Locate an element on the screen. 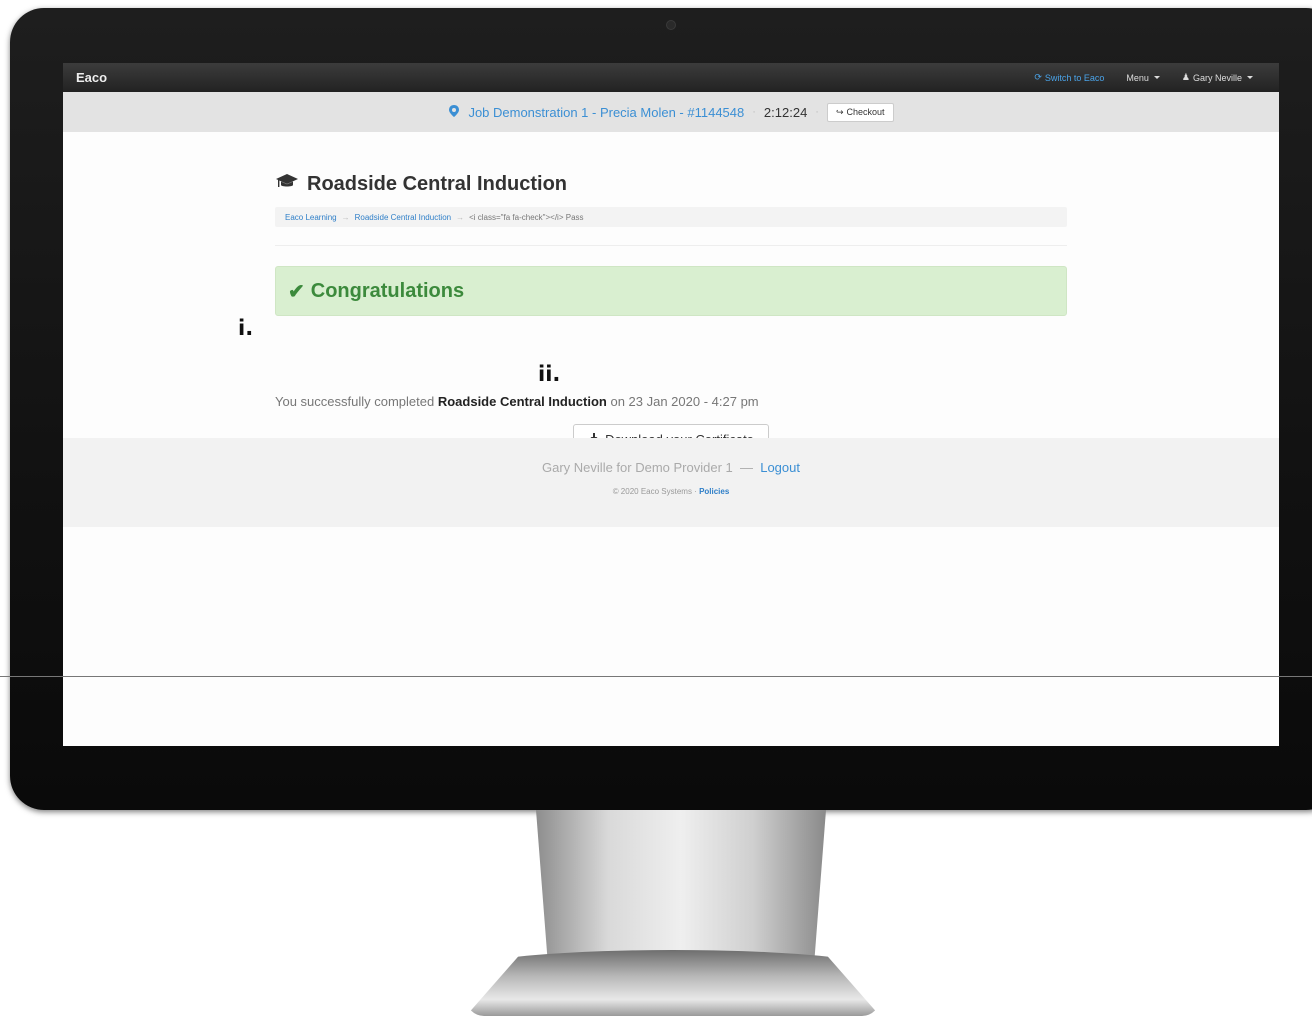 The image size is (1312, 1018). annotation-ii: ii. is located at coordinates (549, 374).